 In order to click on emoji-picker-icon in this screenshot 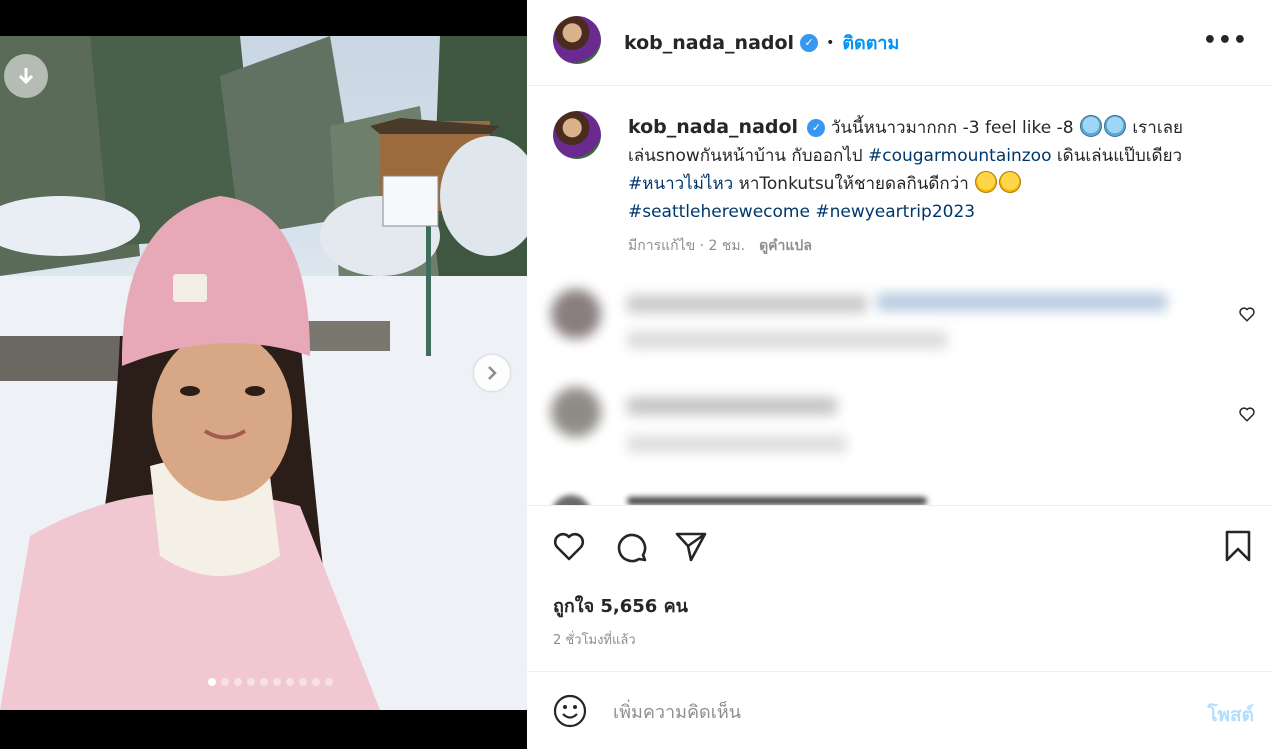, I will do `click(570, 711)`.